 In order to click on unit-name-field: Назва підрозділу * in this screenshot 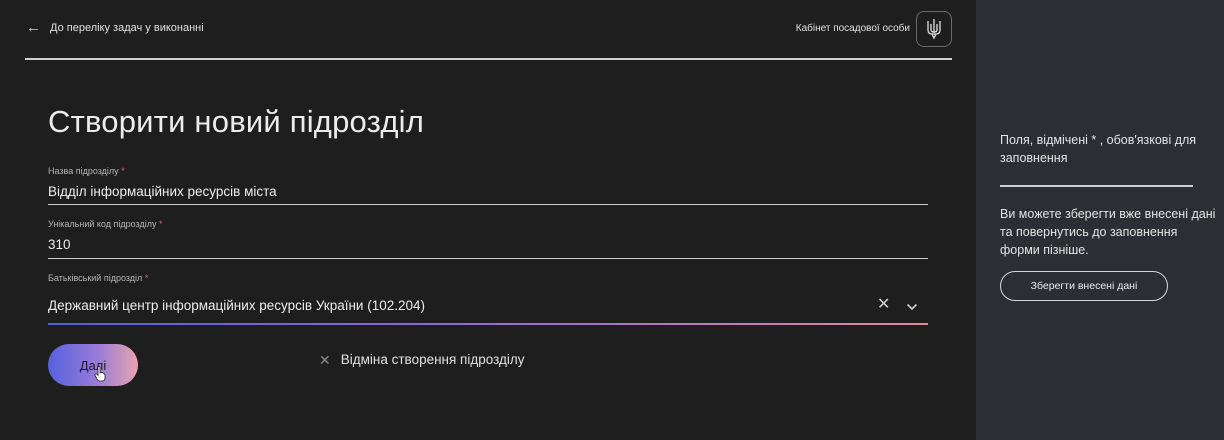, I will do `click(488, 185)`.